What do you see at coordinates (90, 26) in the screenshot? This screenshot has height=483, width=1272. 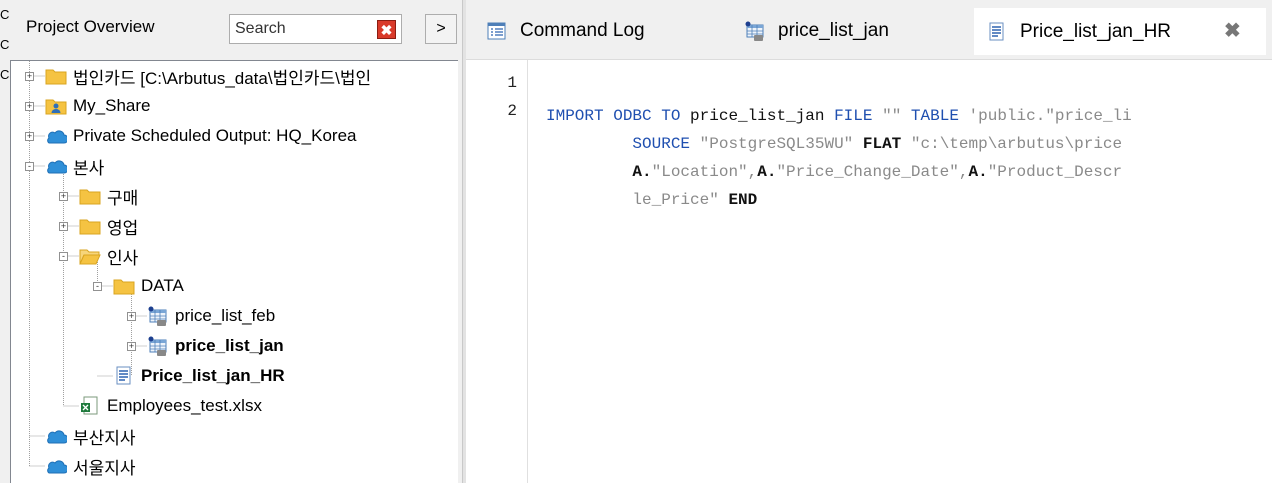 I see `panel-title: Project Overview` at bounding box center [90, 26].